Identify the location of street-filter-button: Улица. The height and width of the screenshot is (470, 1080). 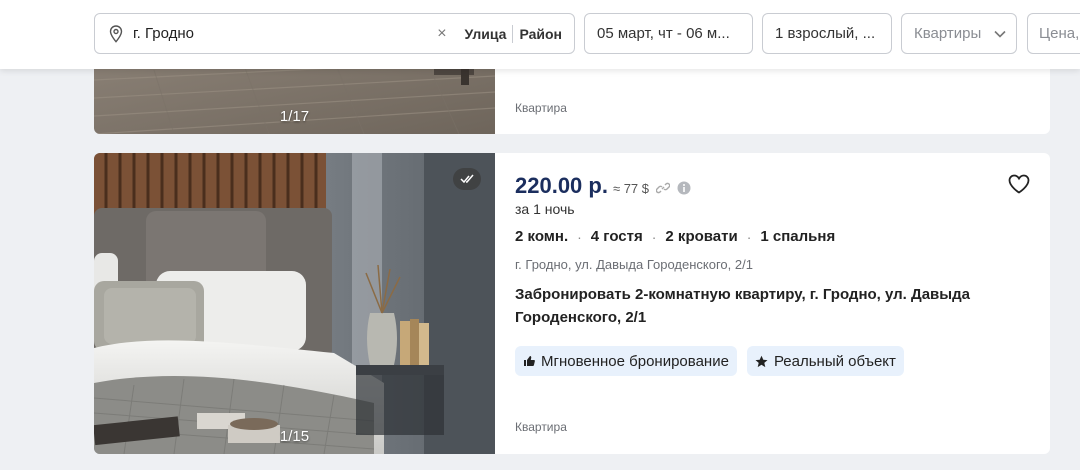
(486, 34).